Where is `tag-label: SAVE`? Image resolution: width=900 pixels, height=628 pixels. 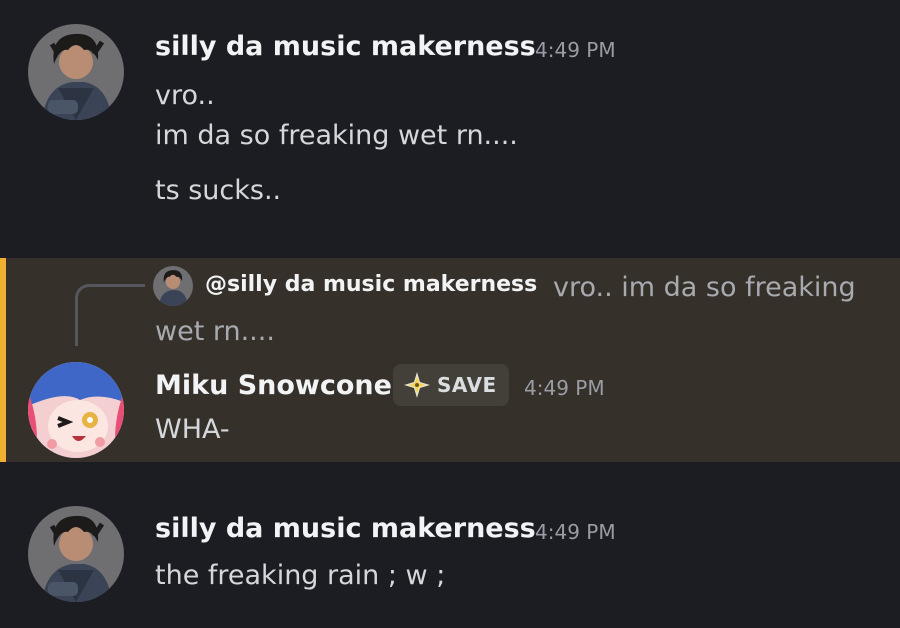
tag-label: SAVE is located at coordinates (467, 385).